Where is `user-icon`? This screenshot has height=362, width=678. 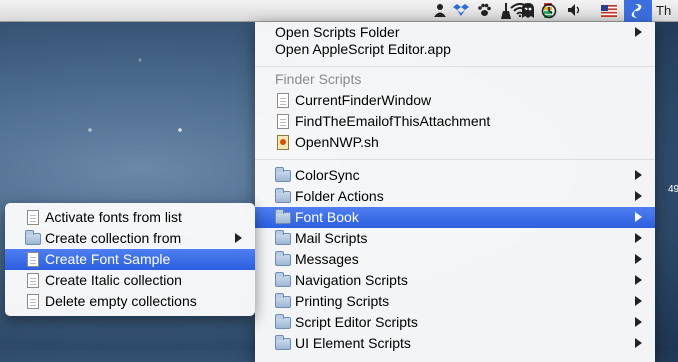 user-icon is located at coordinates (440, 11).